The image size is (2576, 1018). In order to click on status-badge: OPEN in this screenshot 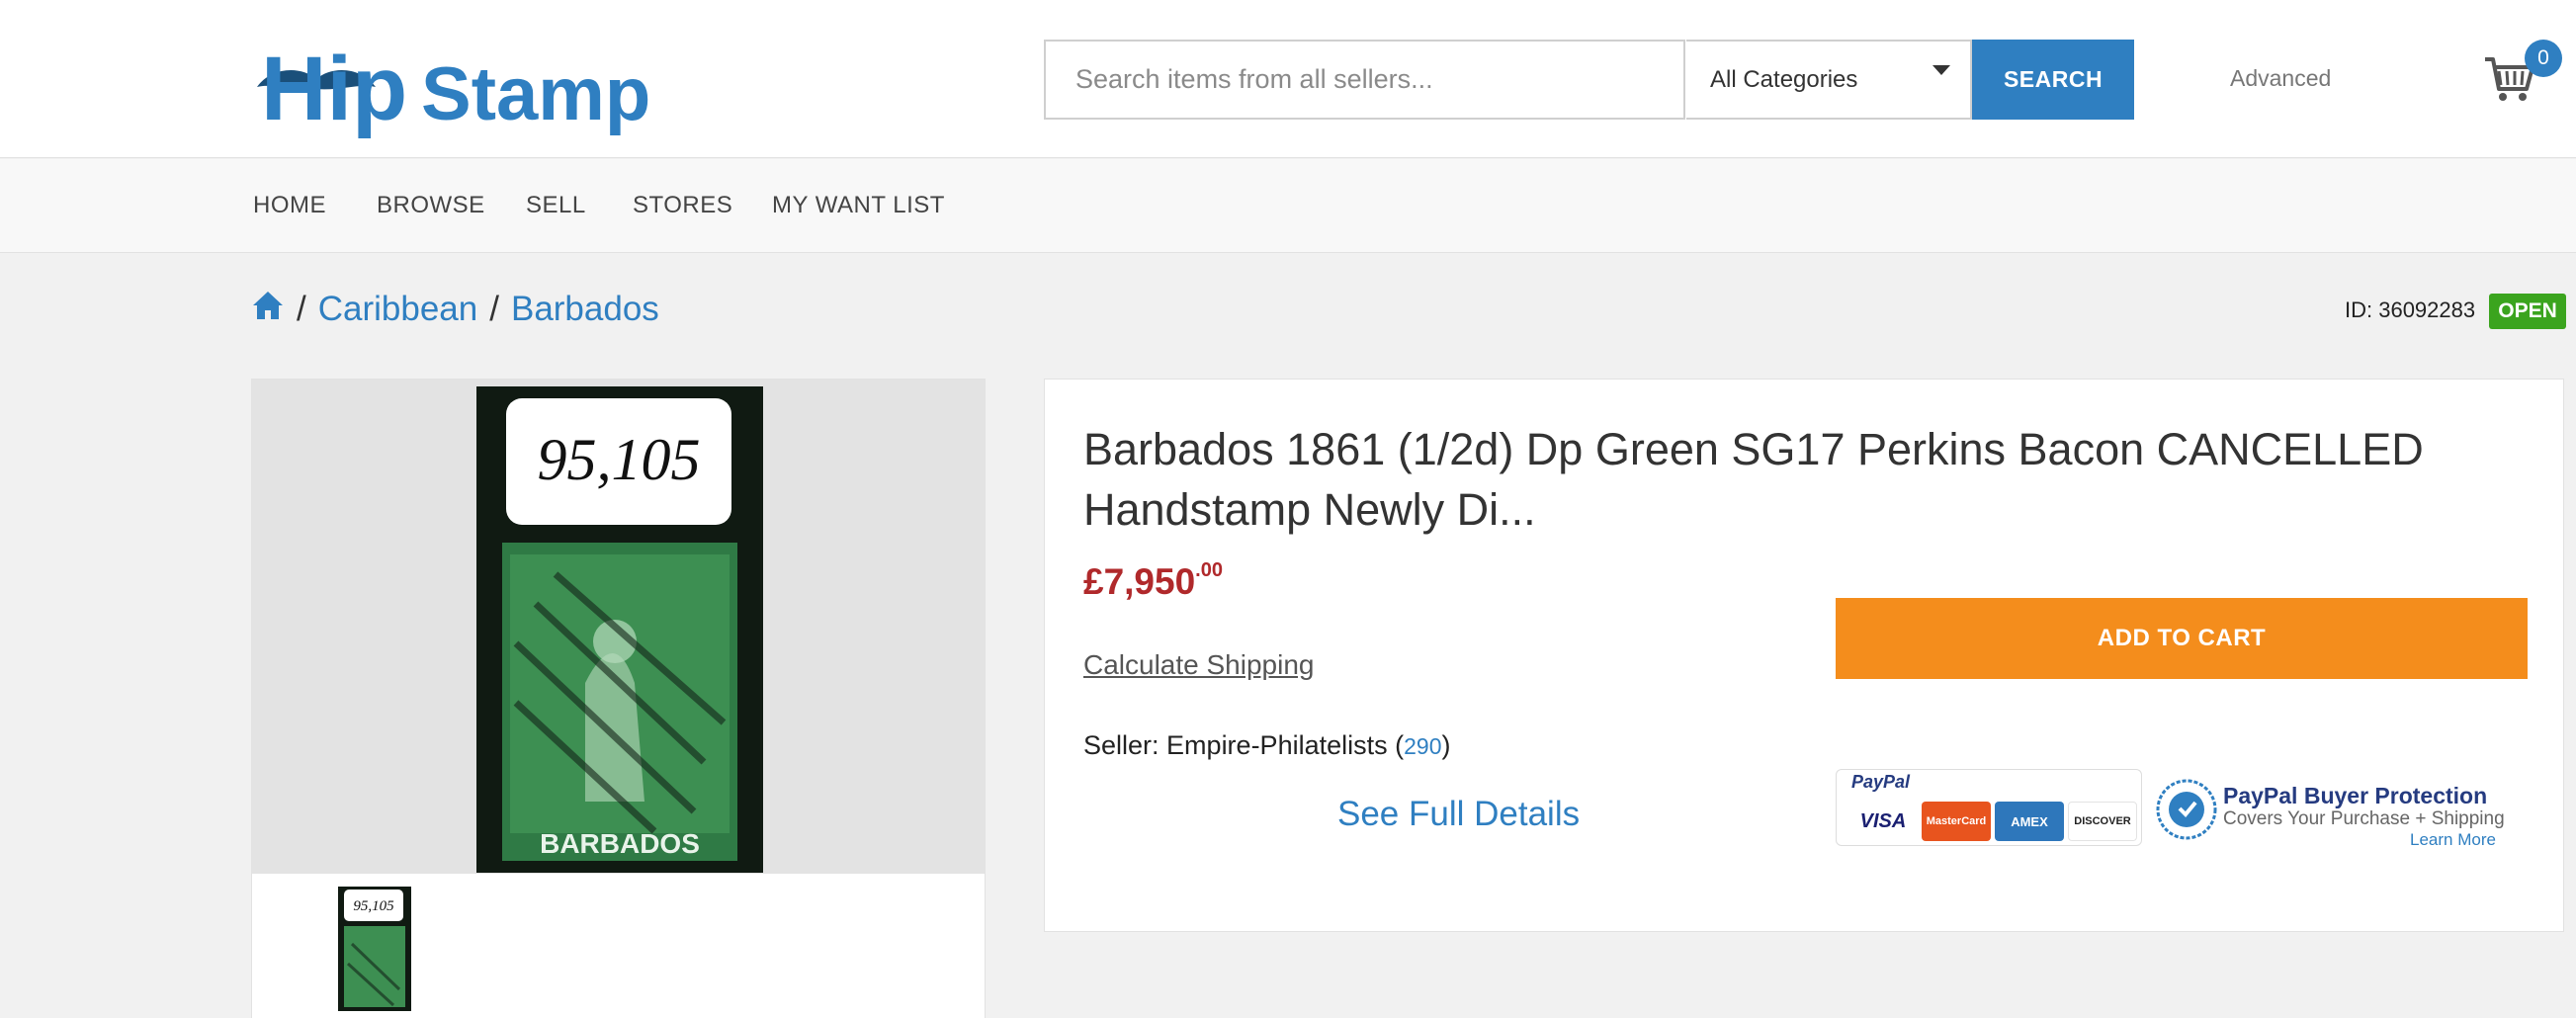, I will do `click(2527, 312)`.